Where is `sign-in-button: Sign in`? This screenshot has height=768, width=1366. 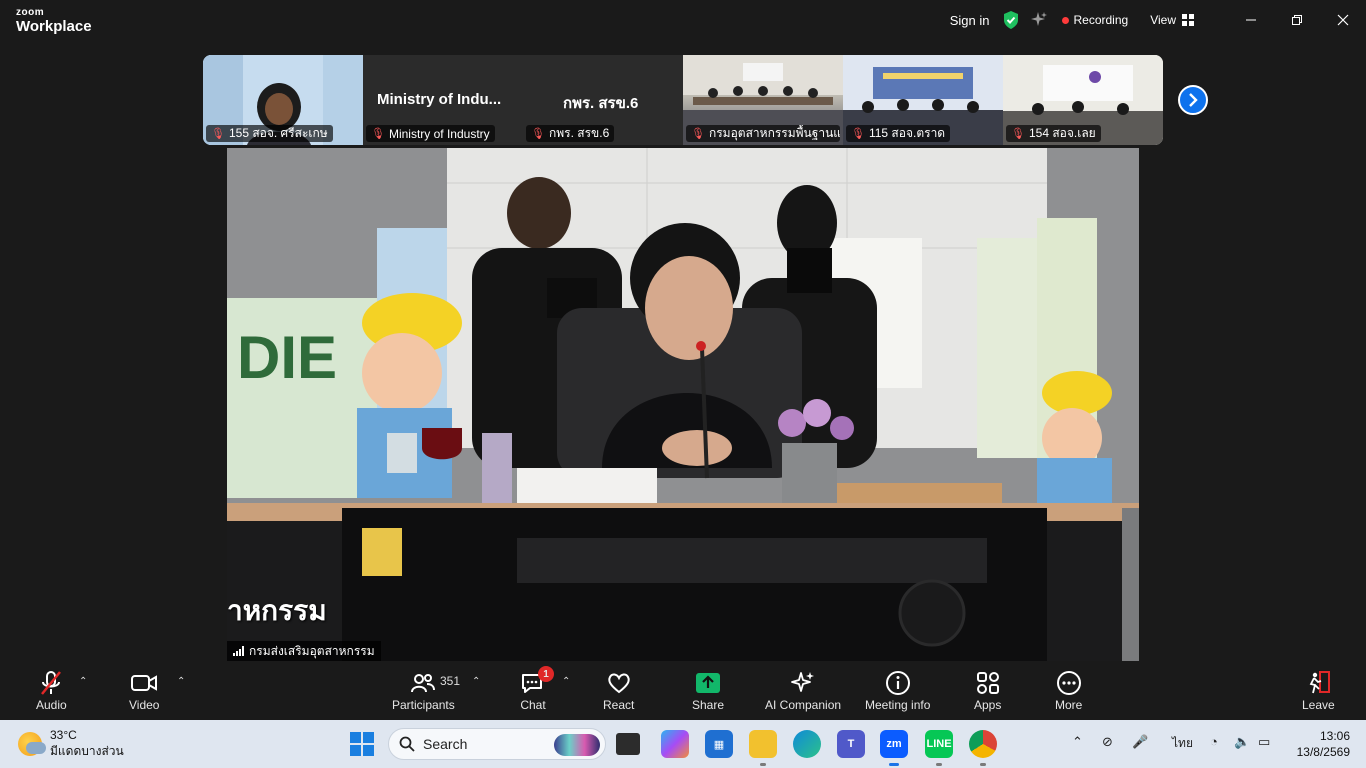
sign-in-button: Sign in is located at coordinates (970, 20).